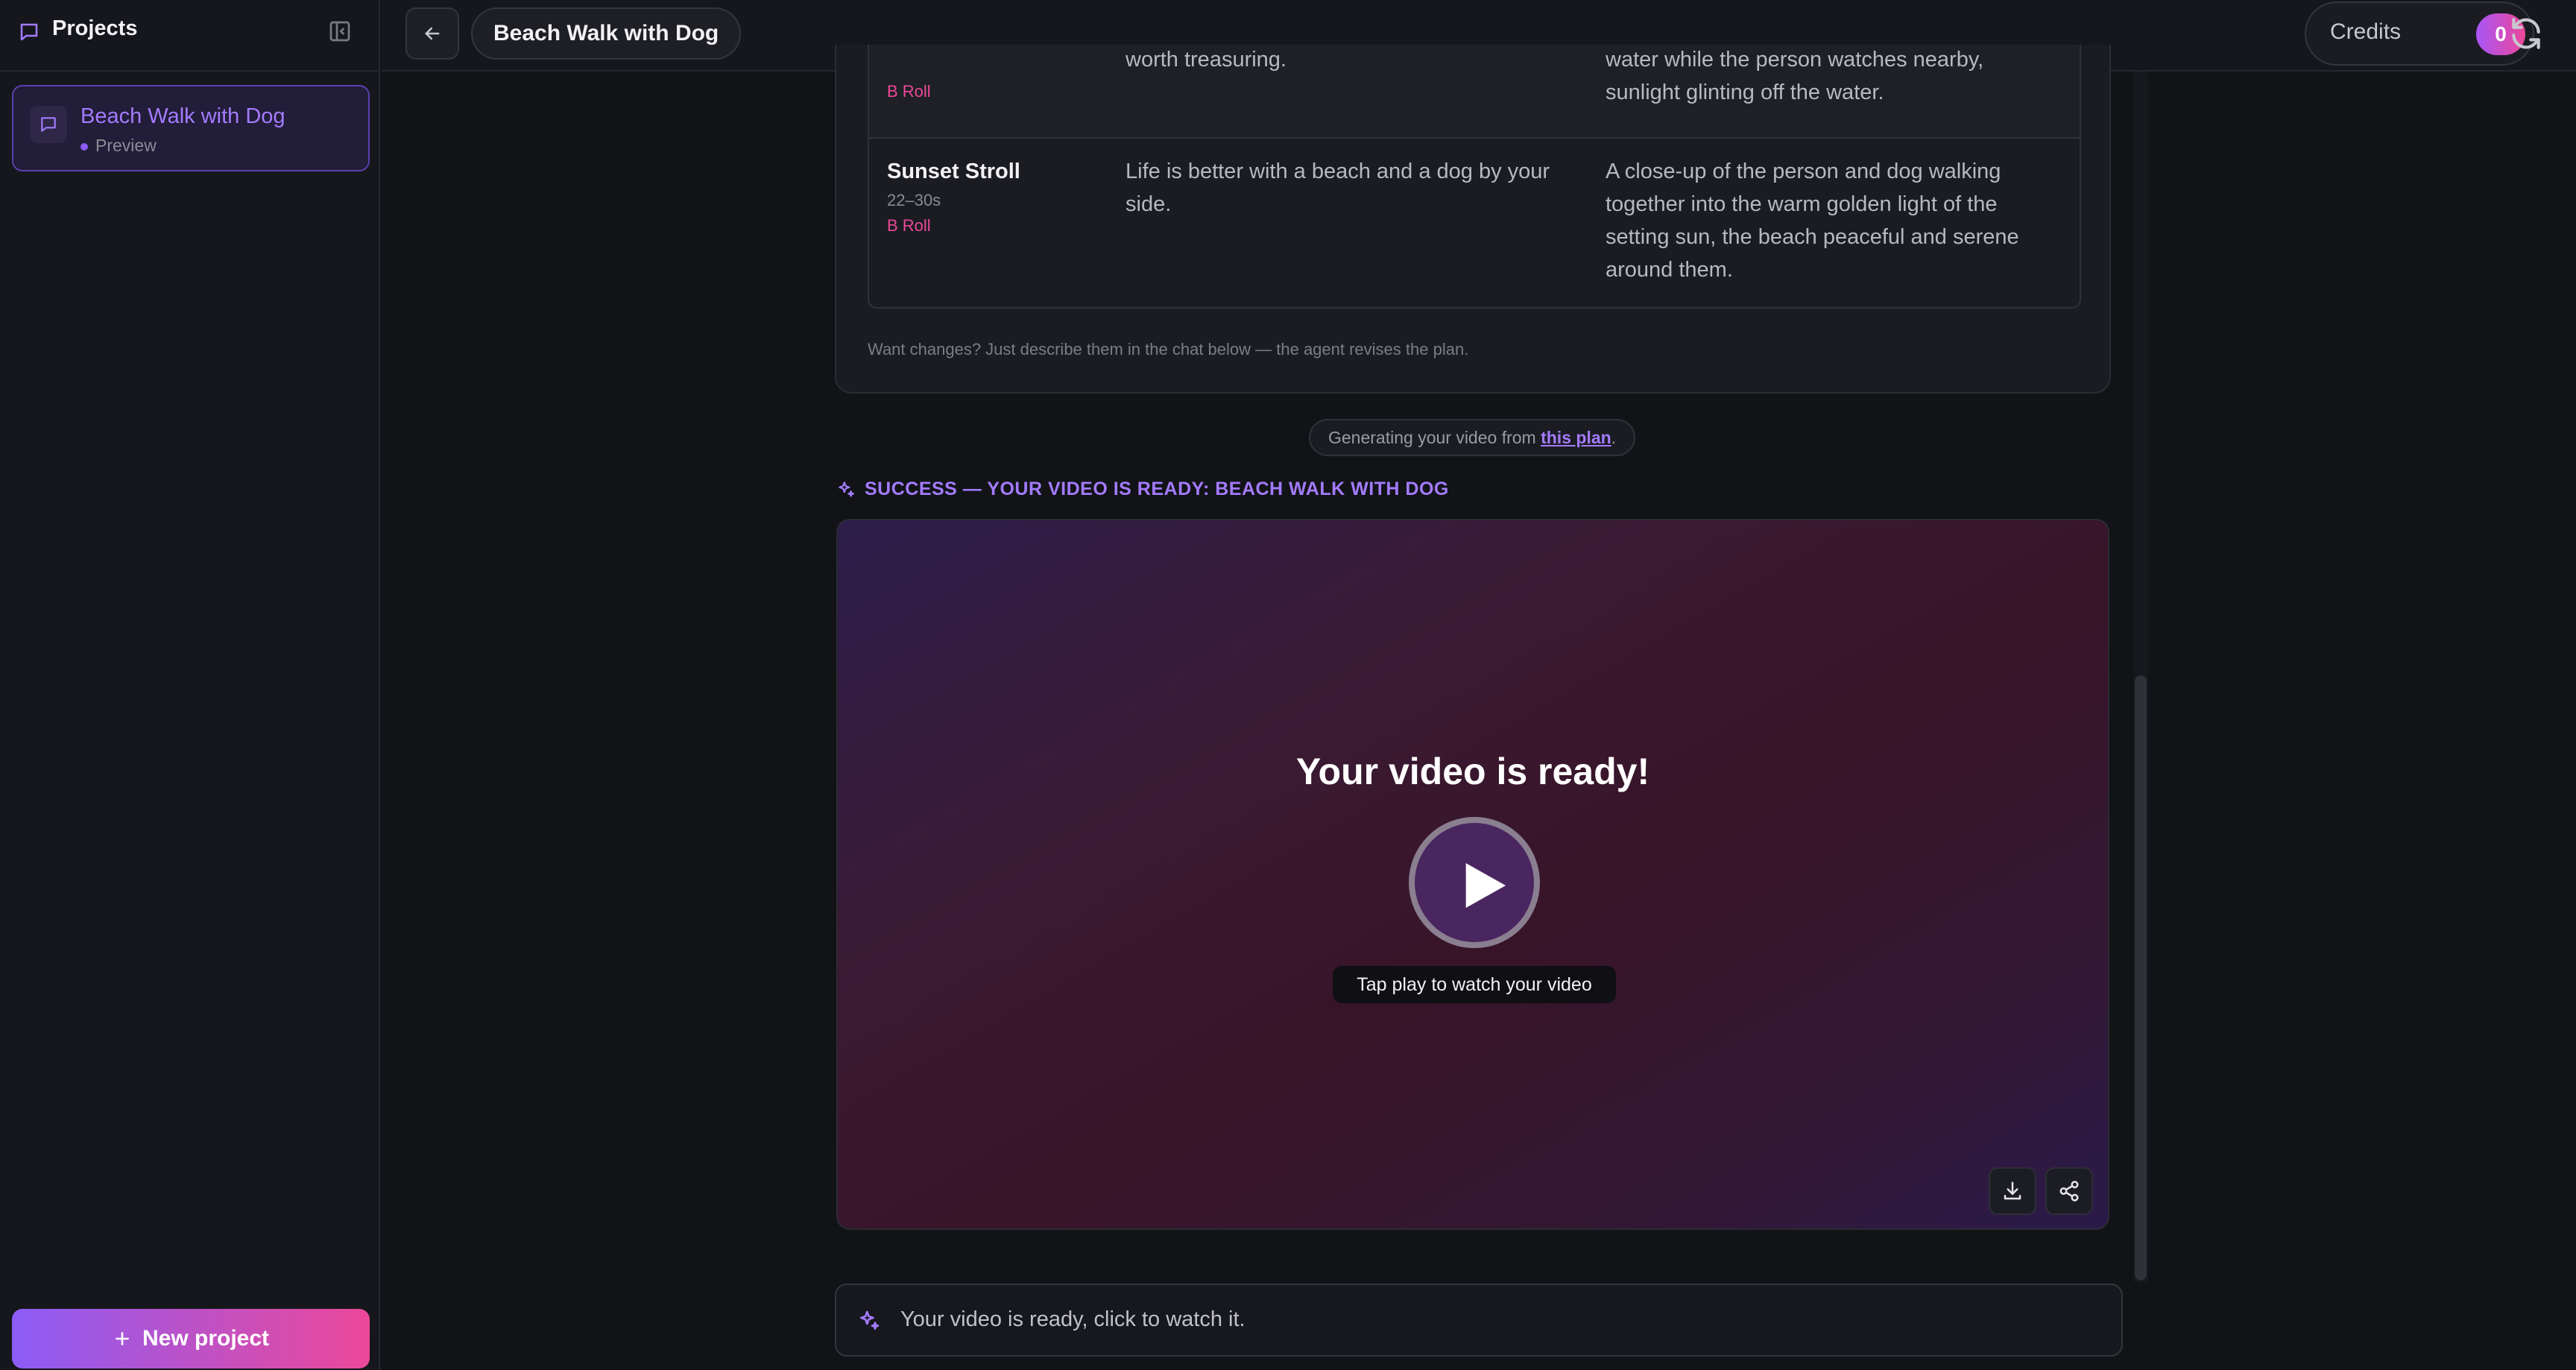 The image size is (2576, 1370). I want to click on generating-suffix: ., so click(1614, 437).